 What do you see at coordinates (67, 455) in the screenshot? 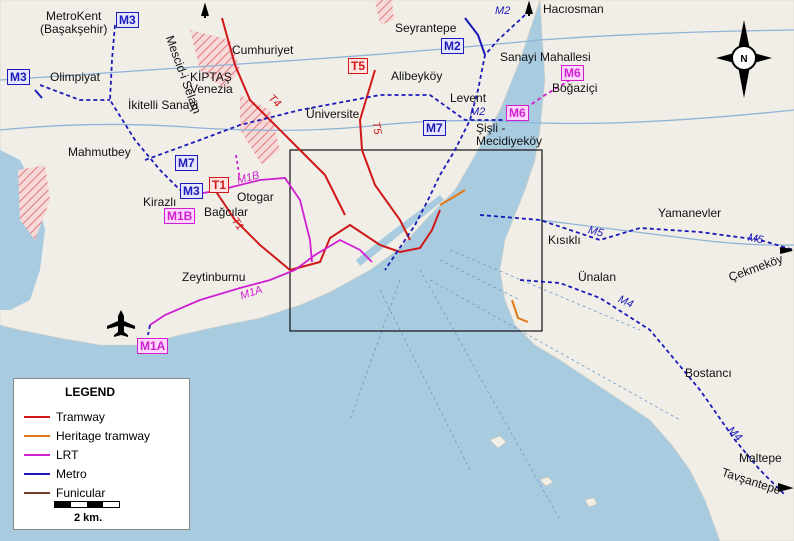
I see `legend-label: LRT` at bounding box center [67, 455].